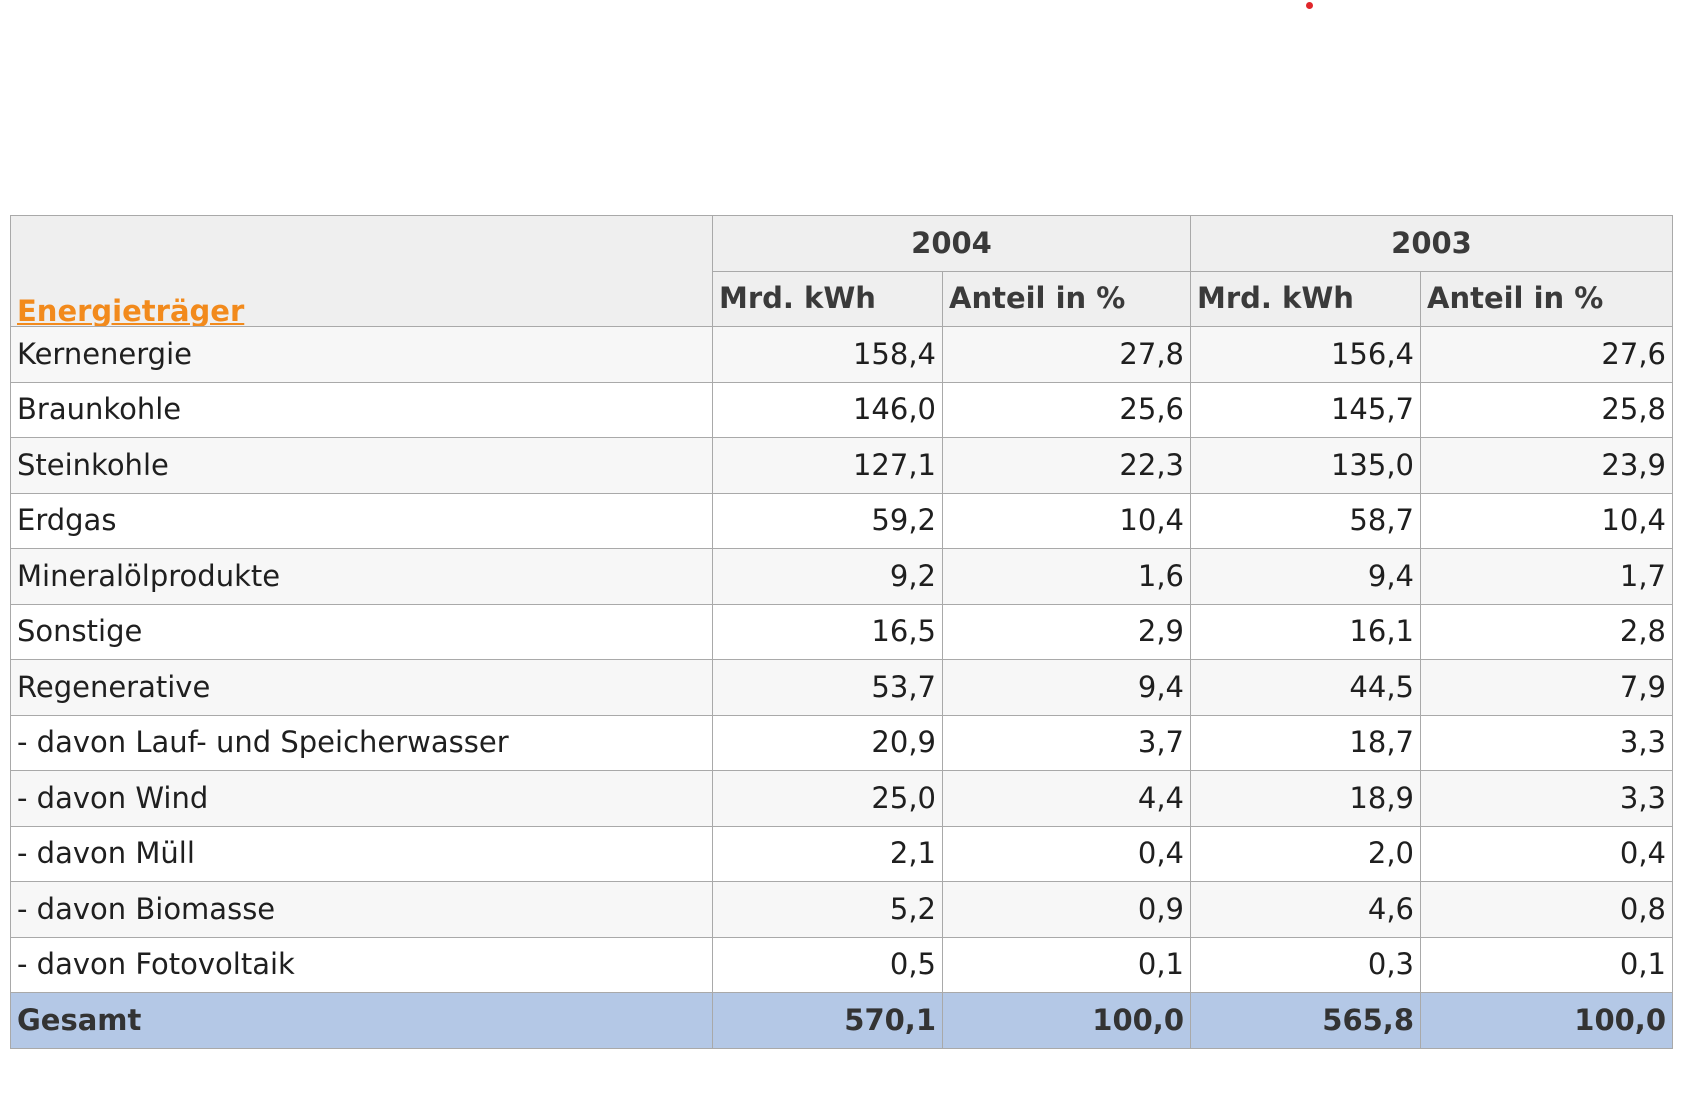  I want to click on row-label: - davon Biomasse, so click(361, 909).